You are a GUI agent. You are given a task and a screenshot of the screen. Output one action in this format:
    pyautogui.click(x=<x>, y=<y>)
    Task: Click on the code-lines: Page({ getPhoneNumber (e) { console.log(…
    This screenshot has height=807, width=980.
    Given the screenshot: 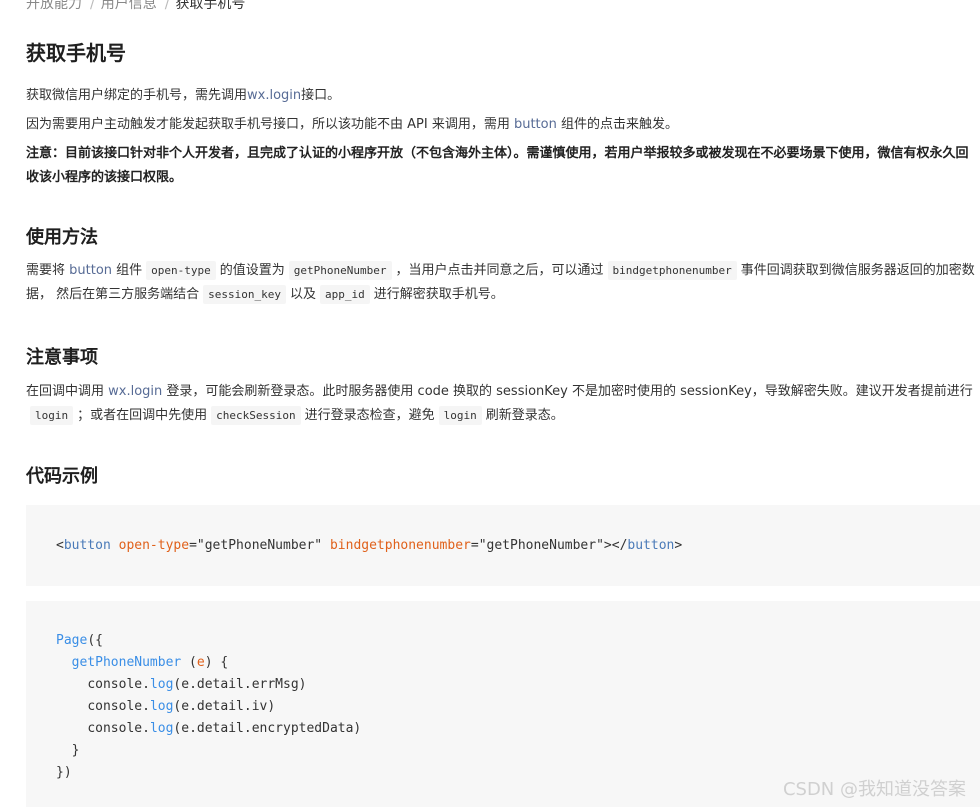 What is the action you would take?
    pyautogui.click(x=208, y=707)
    